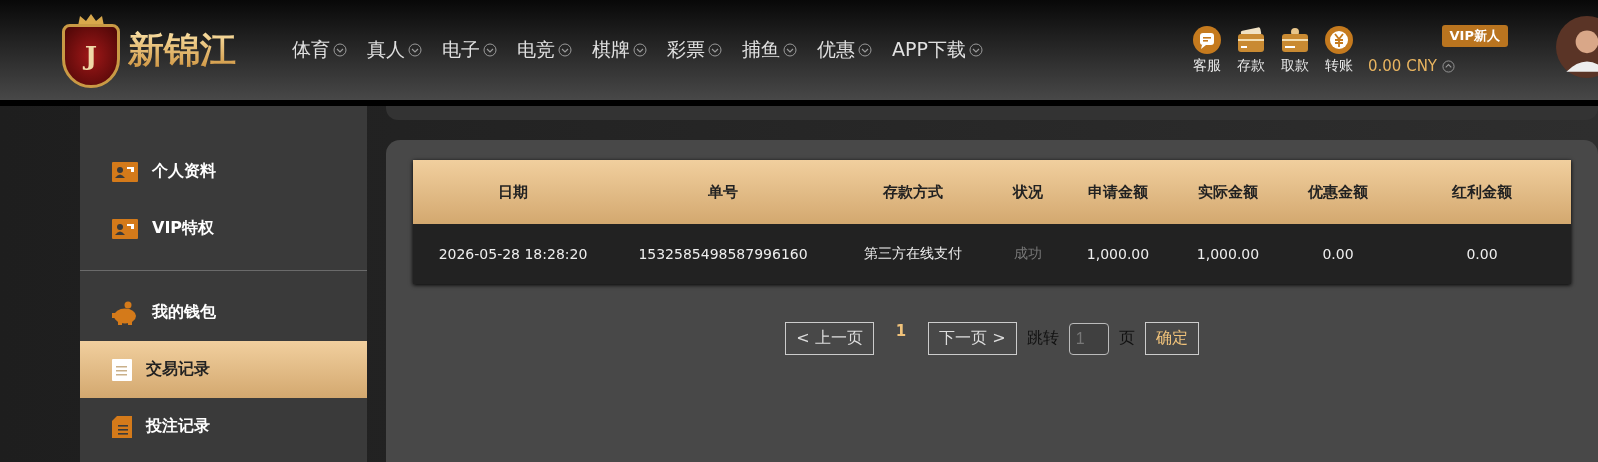  I want to click on column-header: 红利金额, so click(1482, 192).